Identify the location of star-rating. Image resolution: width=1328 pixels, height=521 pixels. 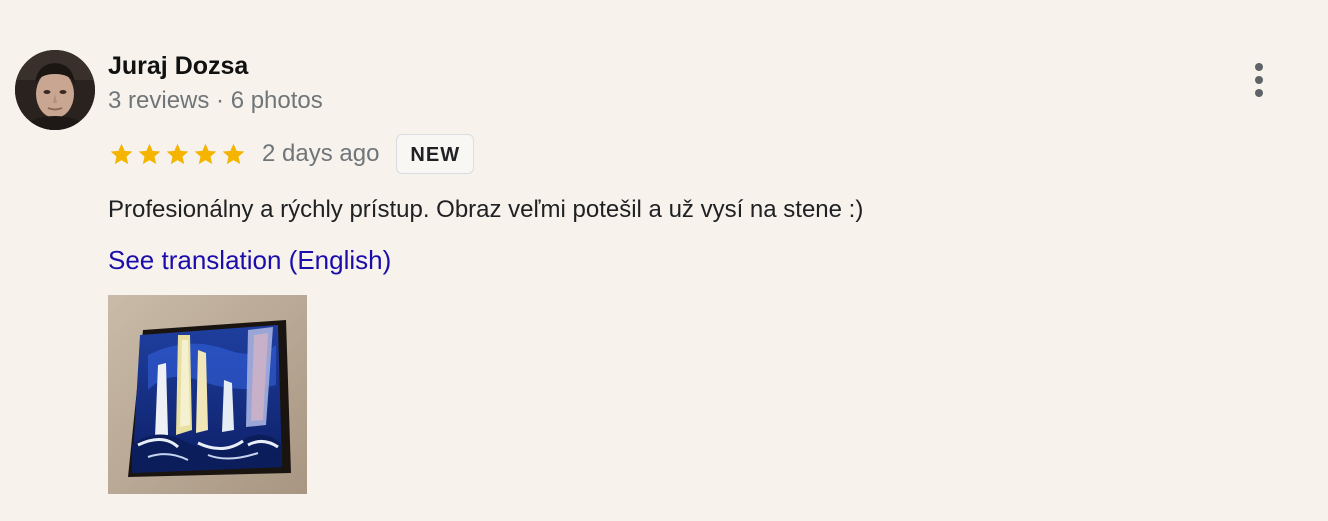
(178, 154).